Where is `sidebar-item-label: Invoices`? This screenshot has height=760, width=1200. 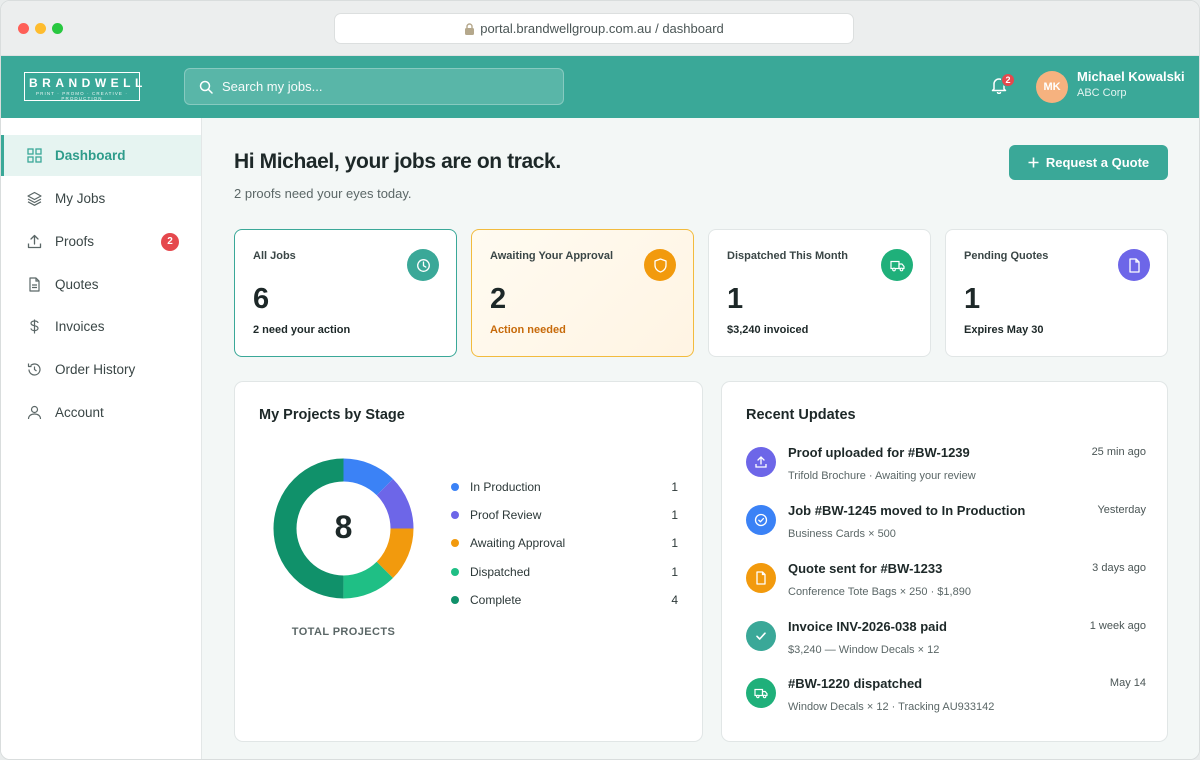
sidebar-item-label: Invoices is located at coordinates (80, 326).